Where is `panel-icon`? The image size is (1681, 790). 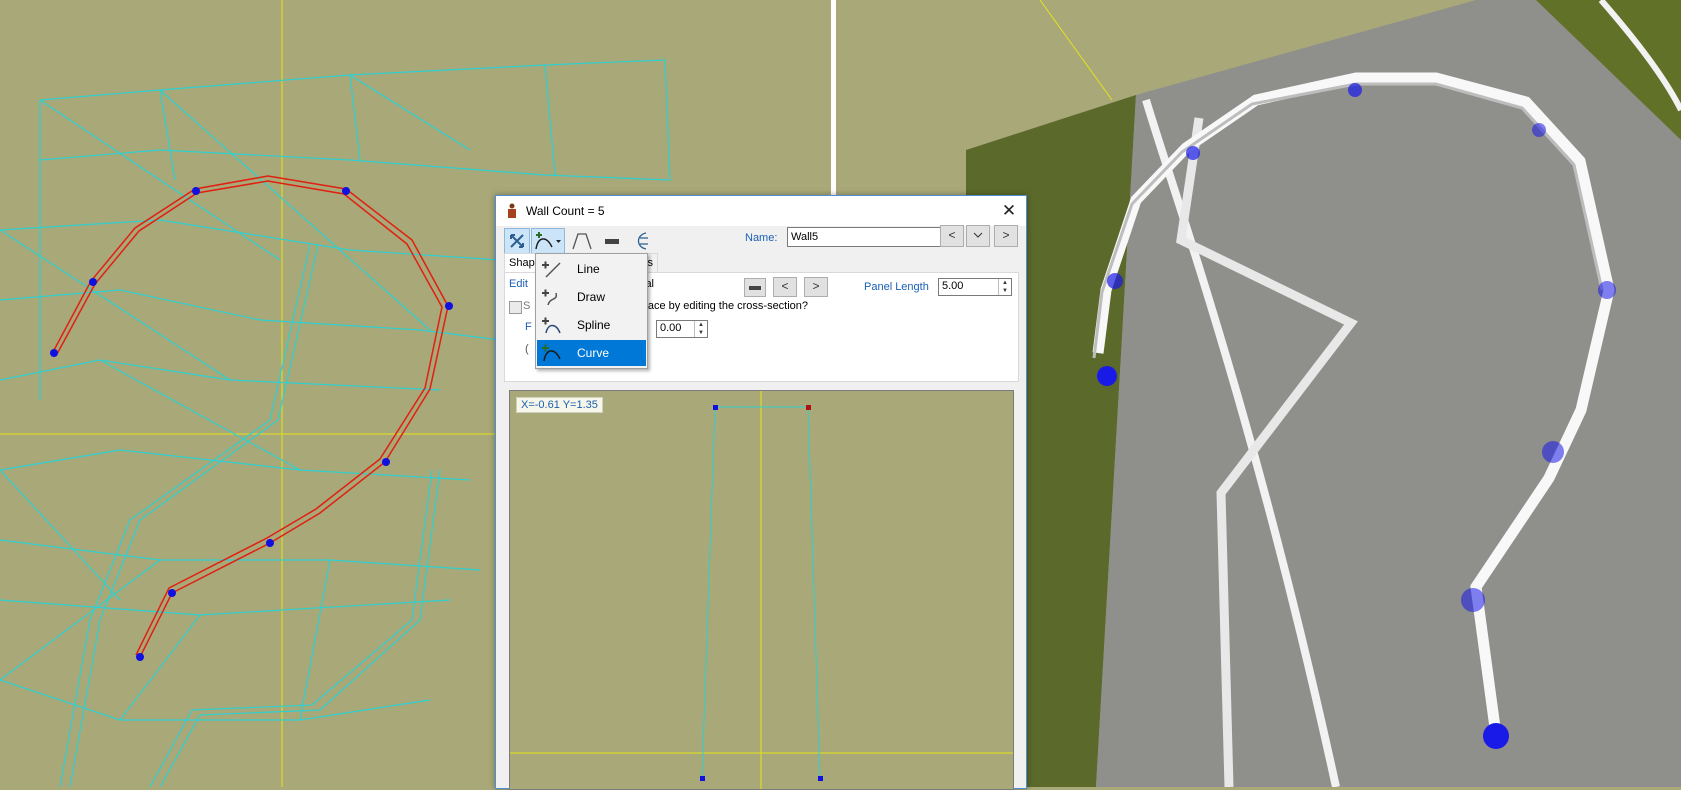 panel-icon is located at coordinates (612, 241).